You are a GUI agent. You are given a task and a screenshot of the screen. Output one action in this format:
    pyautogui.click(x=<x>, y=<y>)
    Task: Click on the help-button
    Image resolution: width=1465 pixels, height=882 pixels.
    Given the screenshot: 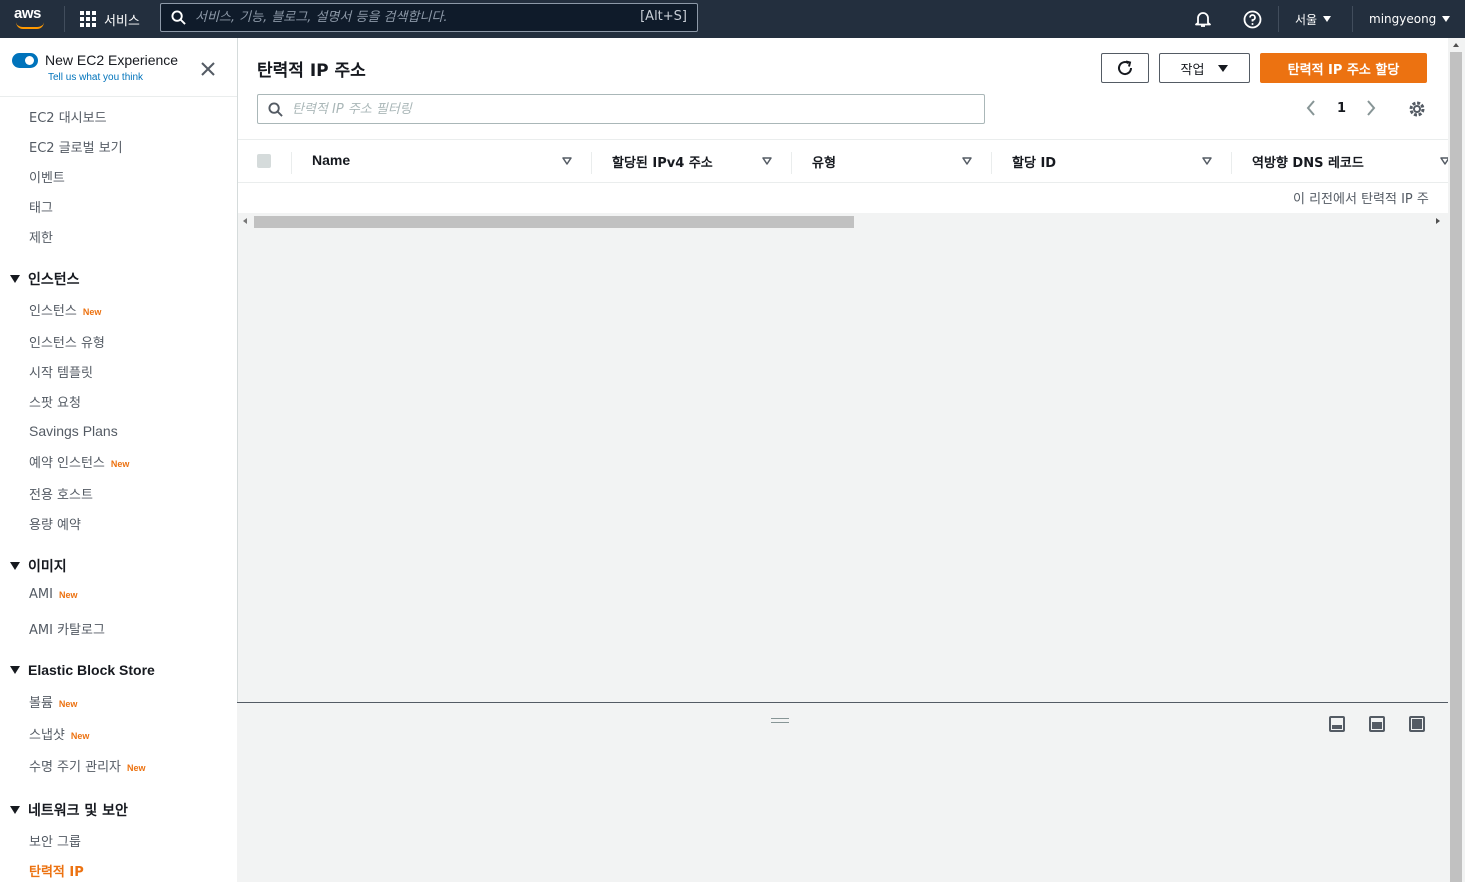 What is the action you would take?
    pyautogui.click(x=1252, y=19)
    